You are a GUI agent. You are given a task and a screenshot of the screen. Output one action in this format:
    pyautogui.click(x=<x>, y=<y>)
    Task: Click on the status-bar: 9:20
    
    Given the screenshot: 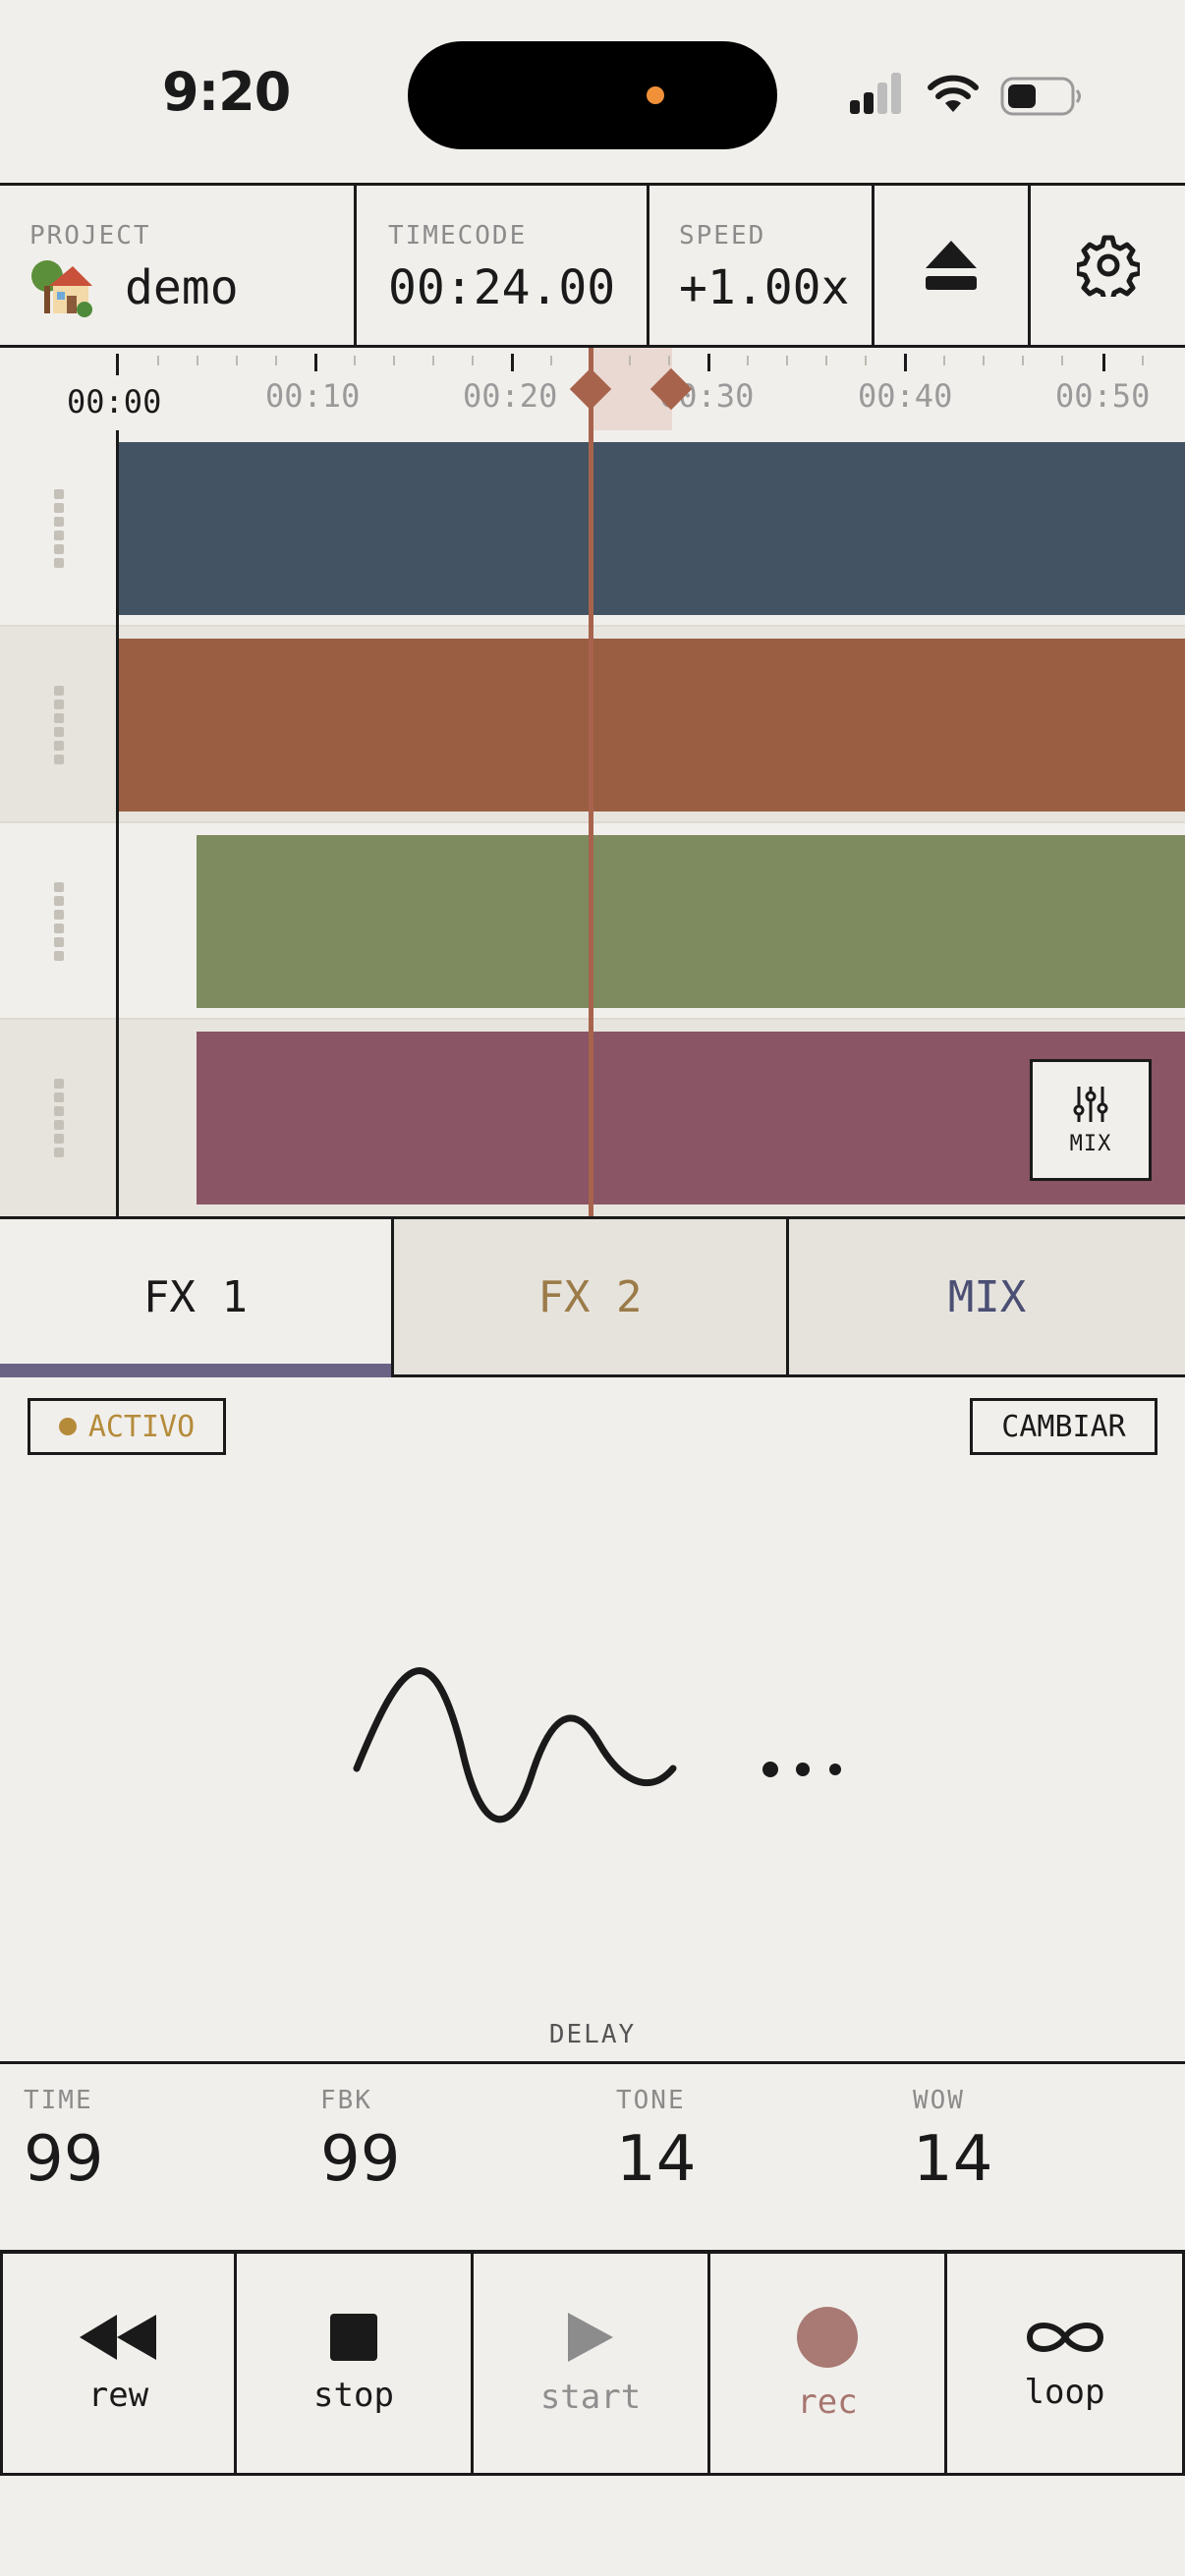 What is the action you would take?
    pyautogui.click(x=592, y=91)
    